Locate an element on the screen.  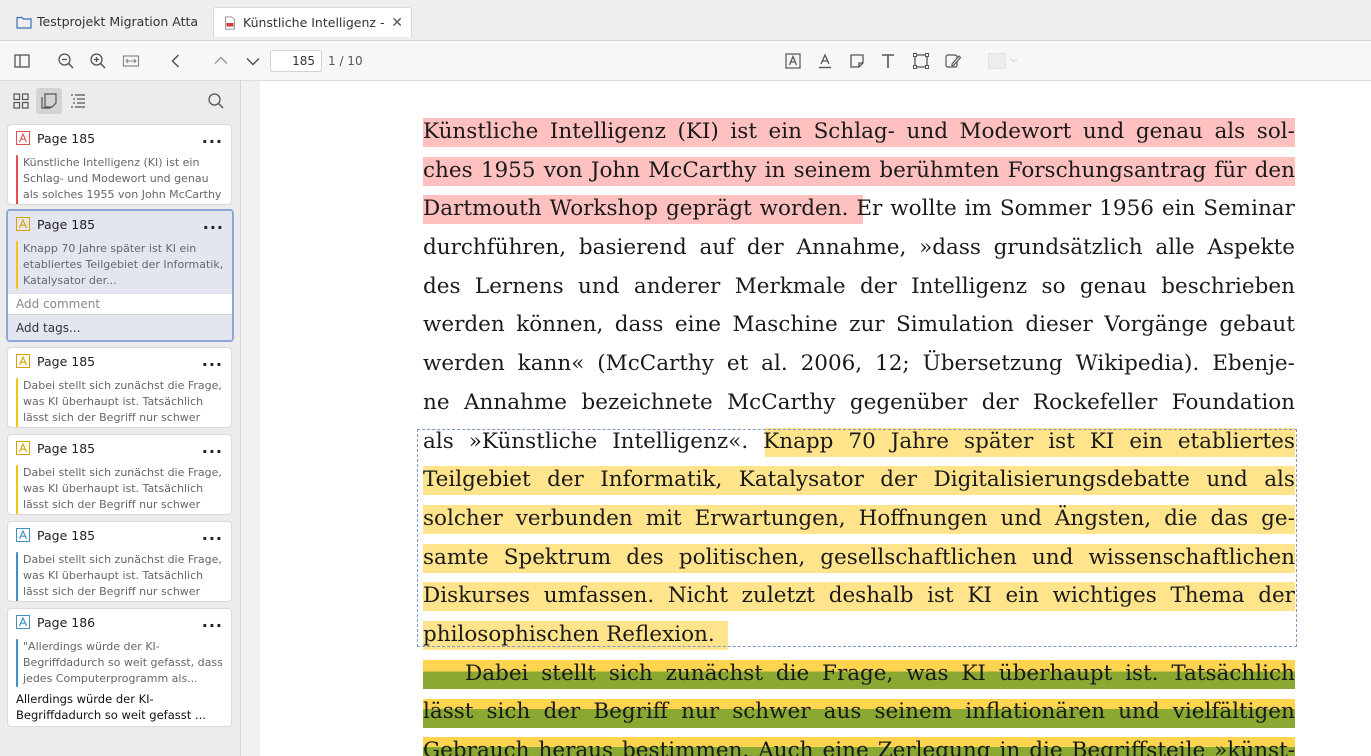
previous-page-button is located at coordinates (221, 61).